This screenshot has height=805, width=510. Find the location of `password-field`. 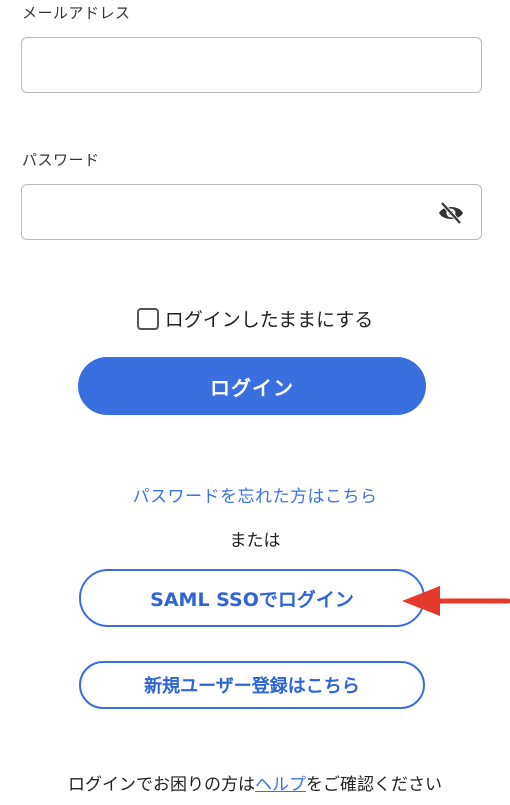

password-field is located at coordinates (251, 212).